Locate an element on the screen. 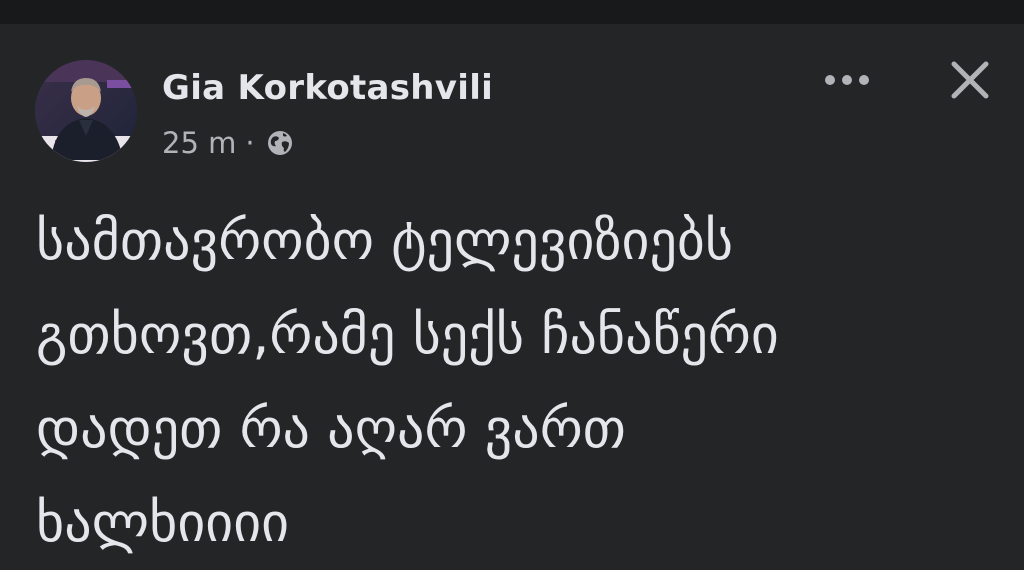 The image size is (1024, 570). author-name: Gia Korkotashvili is located at coordinates (327, 88).